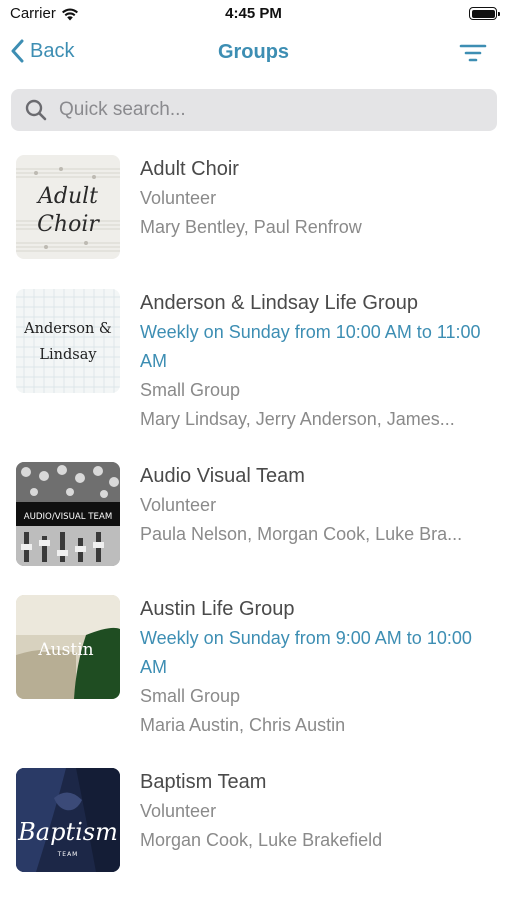 This screenshot has width=507, height=900. What do you see at coordinates (473, 53) in the screenshot?
I see `filter-icon` at bounding box center [473, 53].